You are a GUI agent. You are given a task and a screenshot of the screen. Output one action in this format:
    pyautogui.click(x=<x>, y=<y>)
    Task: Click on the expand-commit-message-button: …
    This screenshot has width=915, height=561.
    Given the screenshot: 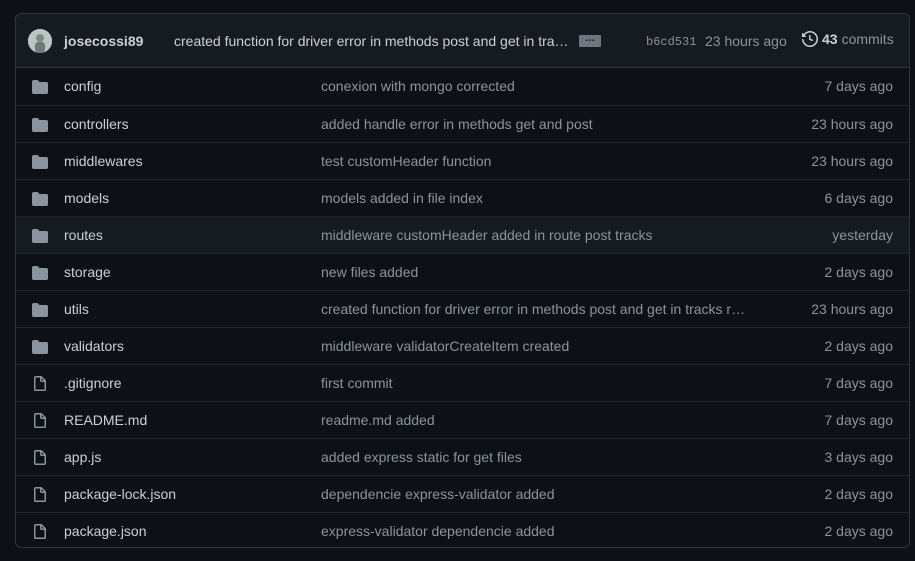 What is the action you would take?
    pyautogui.click(x=590, y=40)
    